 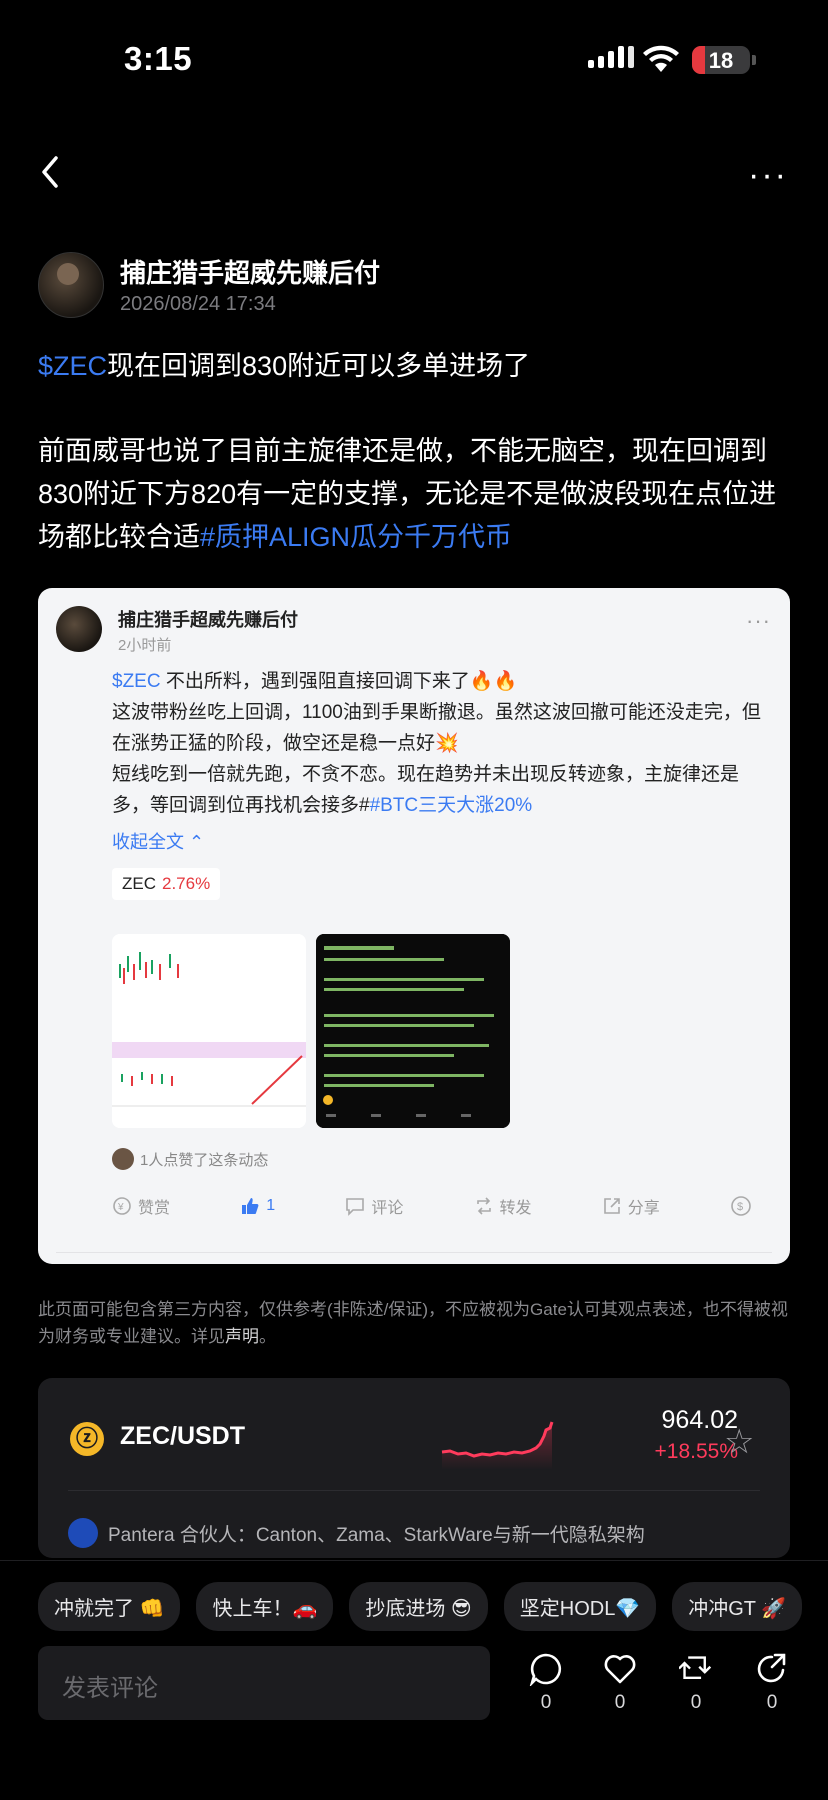 What do you see at coordinates (265, 1606) in the screenshot?
I see `quick-reply-chip: 快上车！🚗` at bounding box center [265, 1606].